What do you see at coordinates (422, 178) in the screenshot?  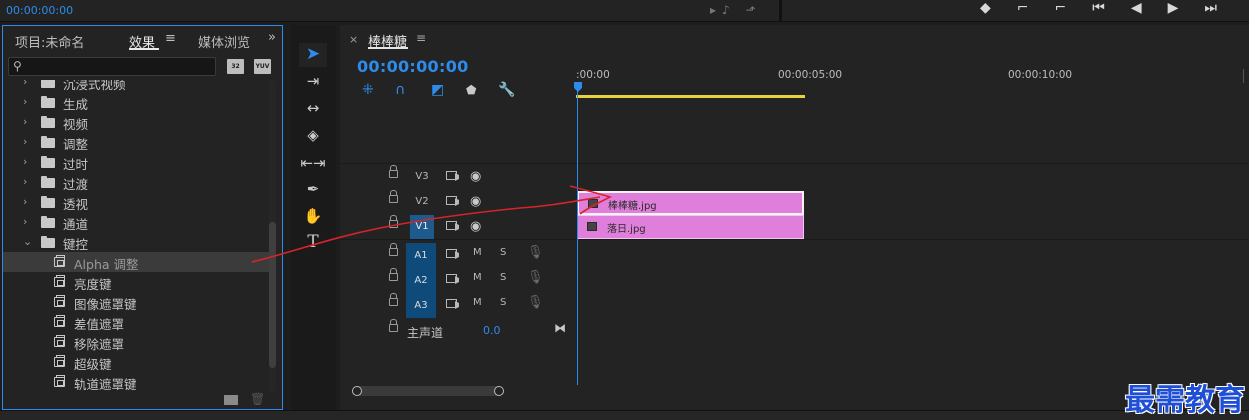 I see `track-label: V3` at bounding box center [422, 178].